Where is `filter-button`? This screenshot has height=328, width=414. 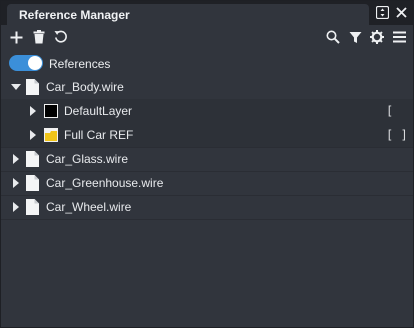 filter-button is located at coordinates (355, 37).